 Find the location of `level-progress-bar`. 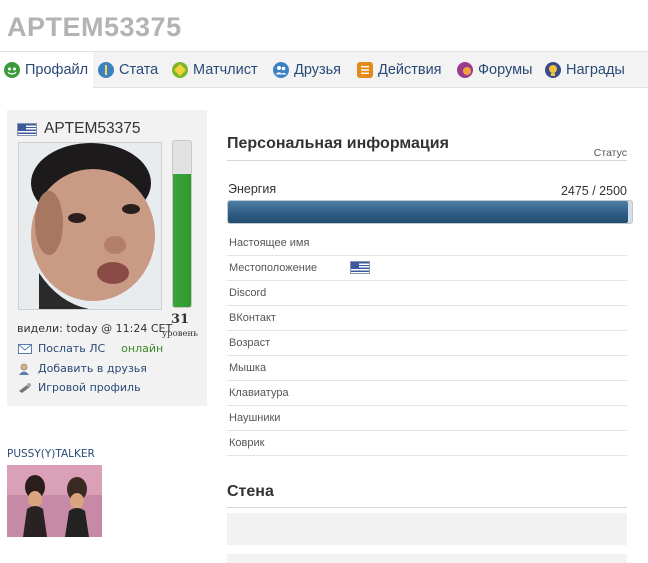

level-progress-bar is located at coordinates (182, 224).